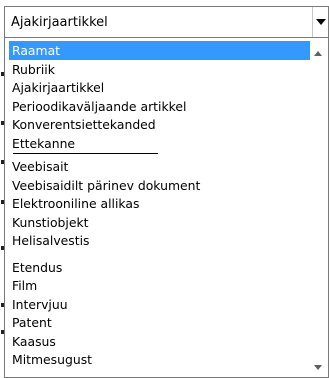  Describe the element at coordinates (159, 222) in the screenshot. I see `option-kunstiobjekt: Kunstiobjekt` at that location.